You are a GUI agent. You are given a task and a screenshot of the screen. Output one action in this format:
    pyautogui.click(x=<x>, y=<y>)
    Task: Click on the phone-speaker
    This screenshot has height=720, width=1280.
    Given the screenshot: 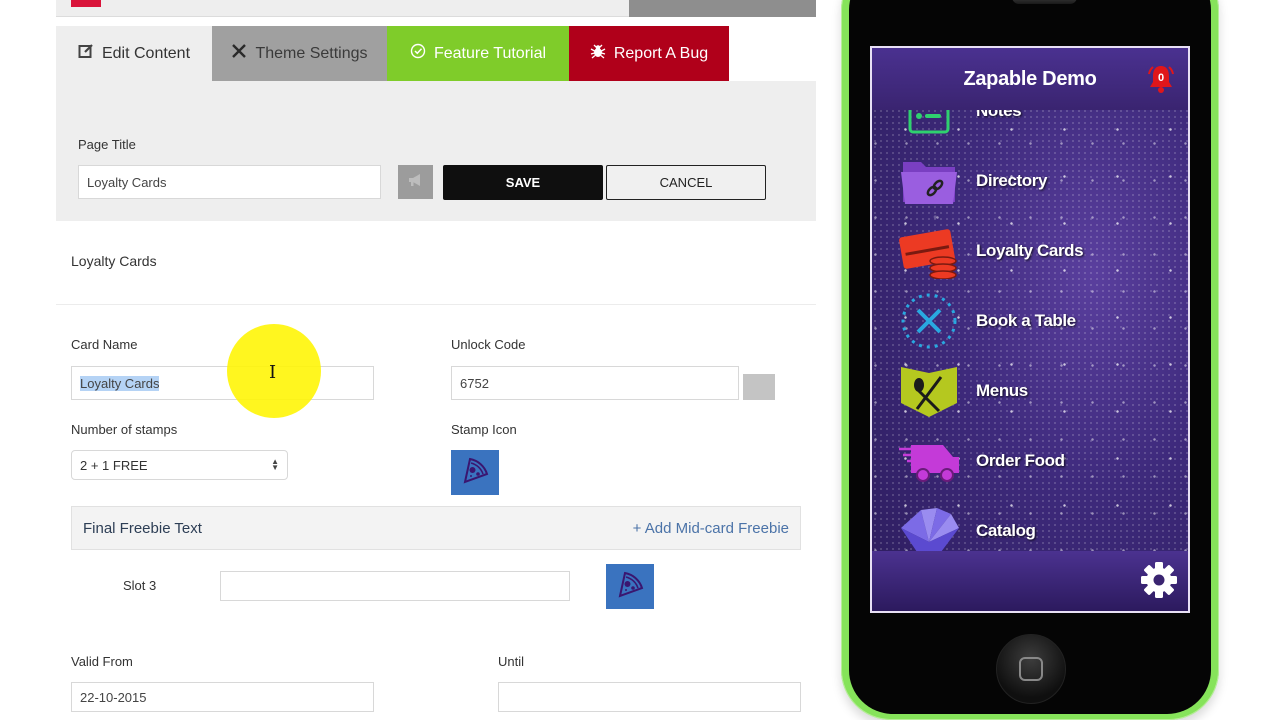 What is the action you would take?
    pyautogui.click(x=1044, y=2)
    